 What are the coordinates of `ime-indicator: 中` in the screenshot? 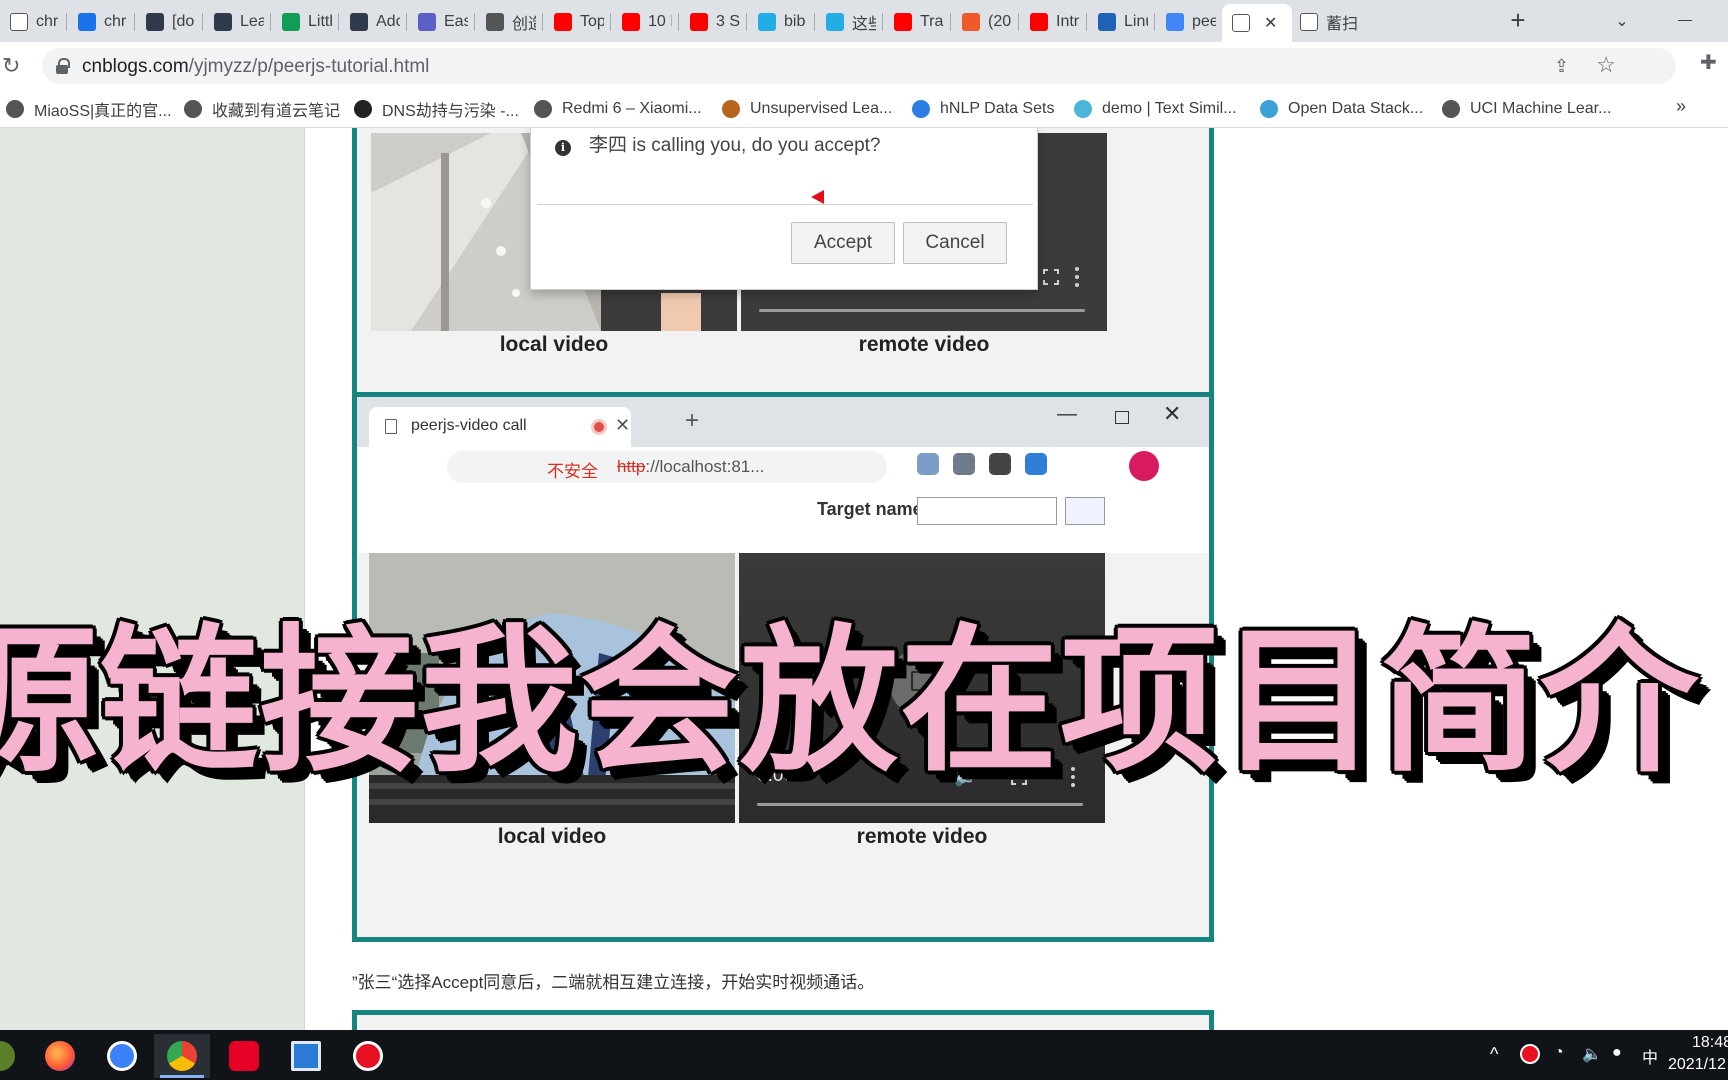 It's located at (1650, 1056).